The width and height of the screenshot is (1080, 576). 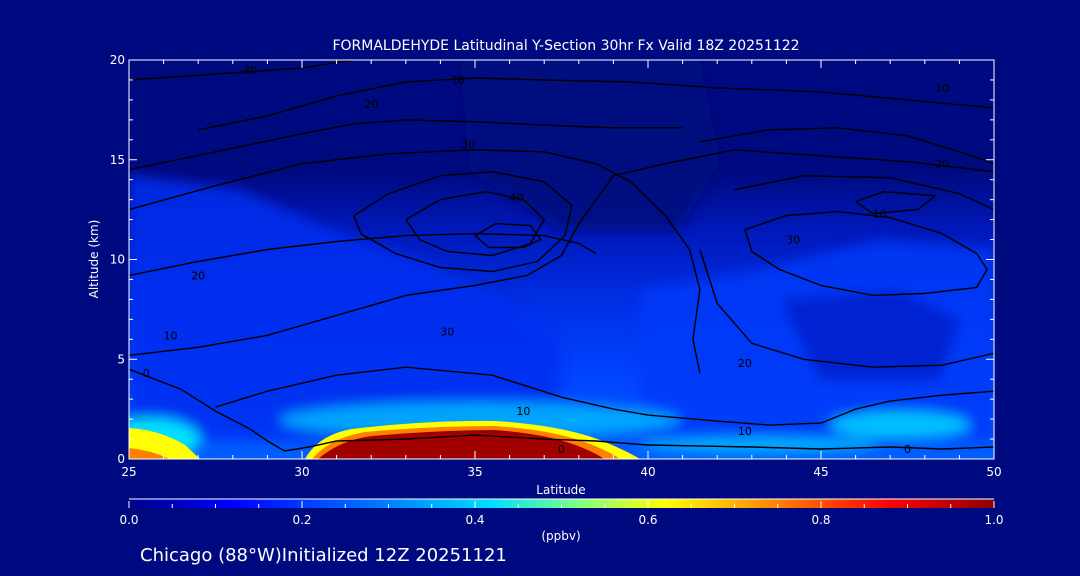 I want to click on x-tick-label-50: 50, so click(x=993, y=472).